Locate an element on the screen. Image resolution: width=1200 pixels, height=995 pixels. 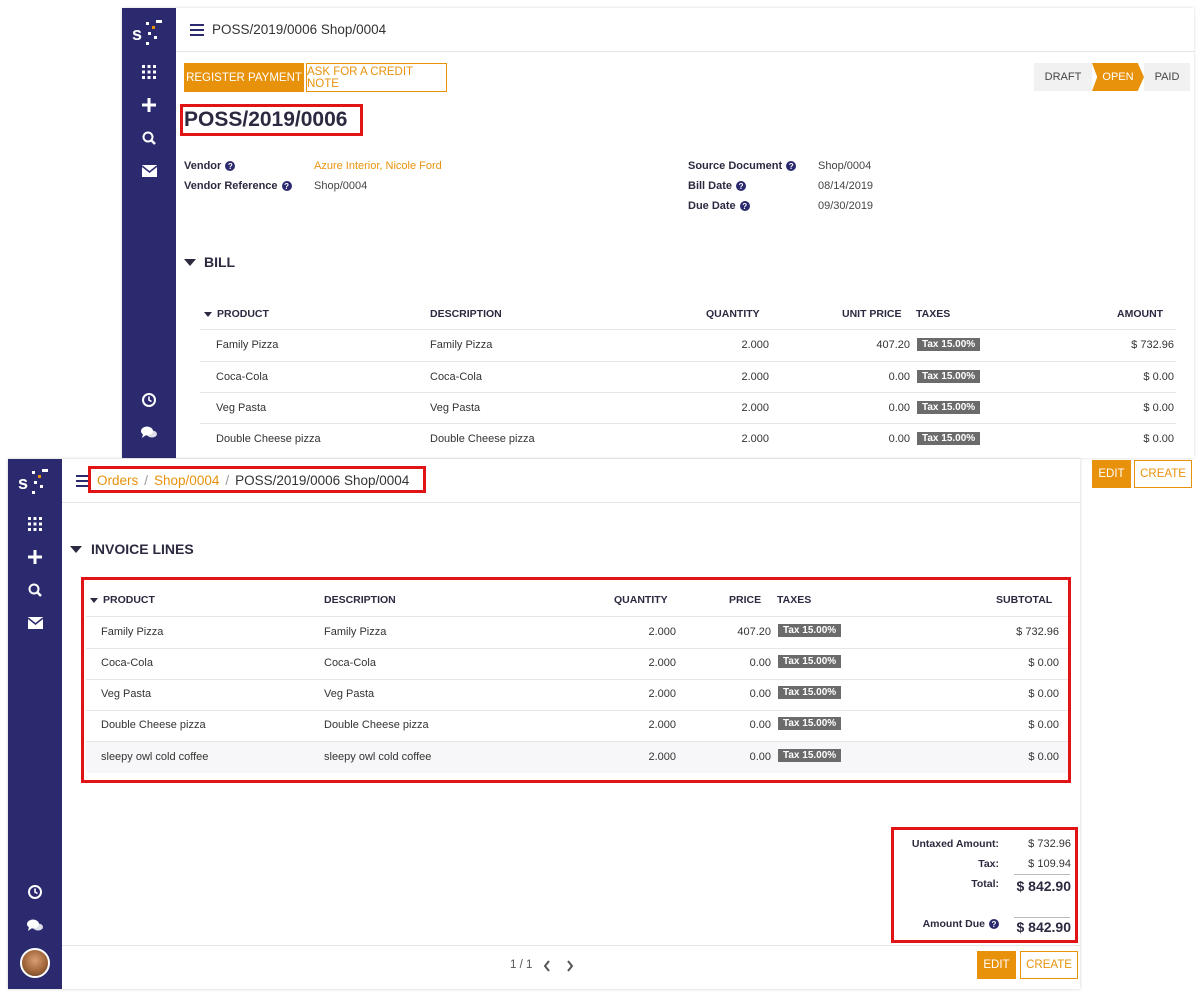
menu-toggle-icon is located at coordinates (197, 29).